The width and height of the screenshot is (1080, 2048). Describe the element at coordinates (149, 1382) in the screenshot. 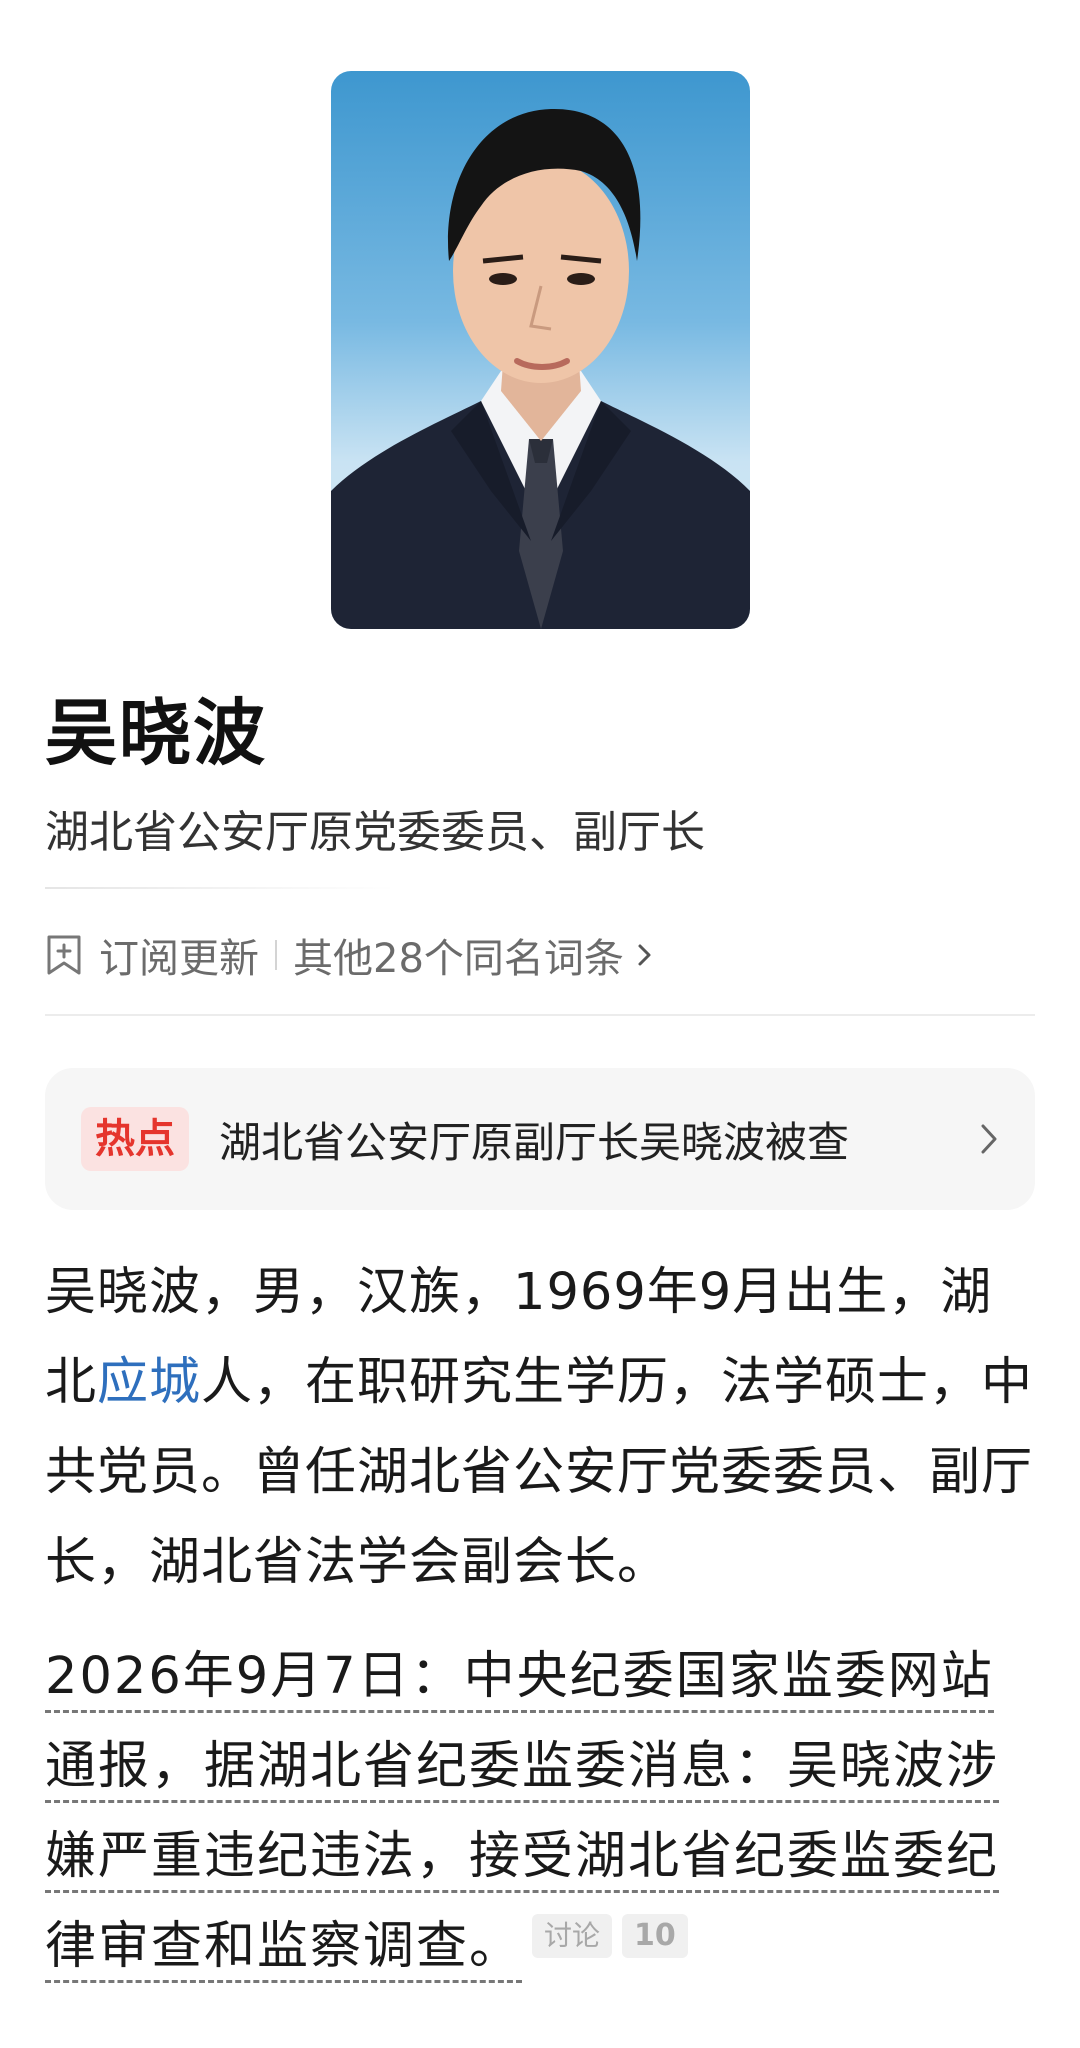

I see `yingcheng-link: 应城` at that location.